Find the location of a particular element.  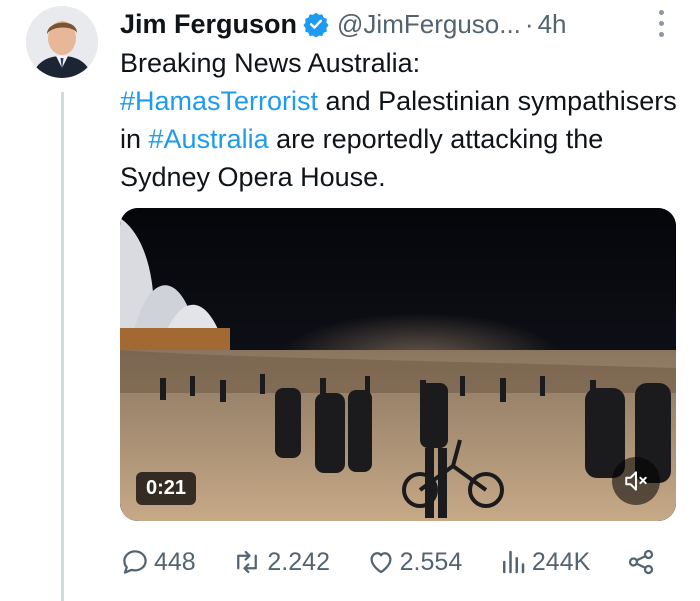

more-icon is located at coordinates (661, 26).